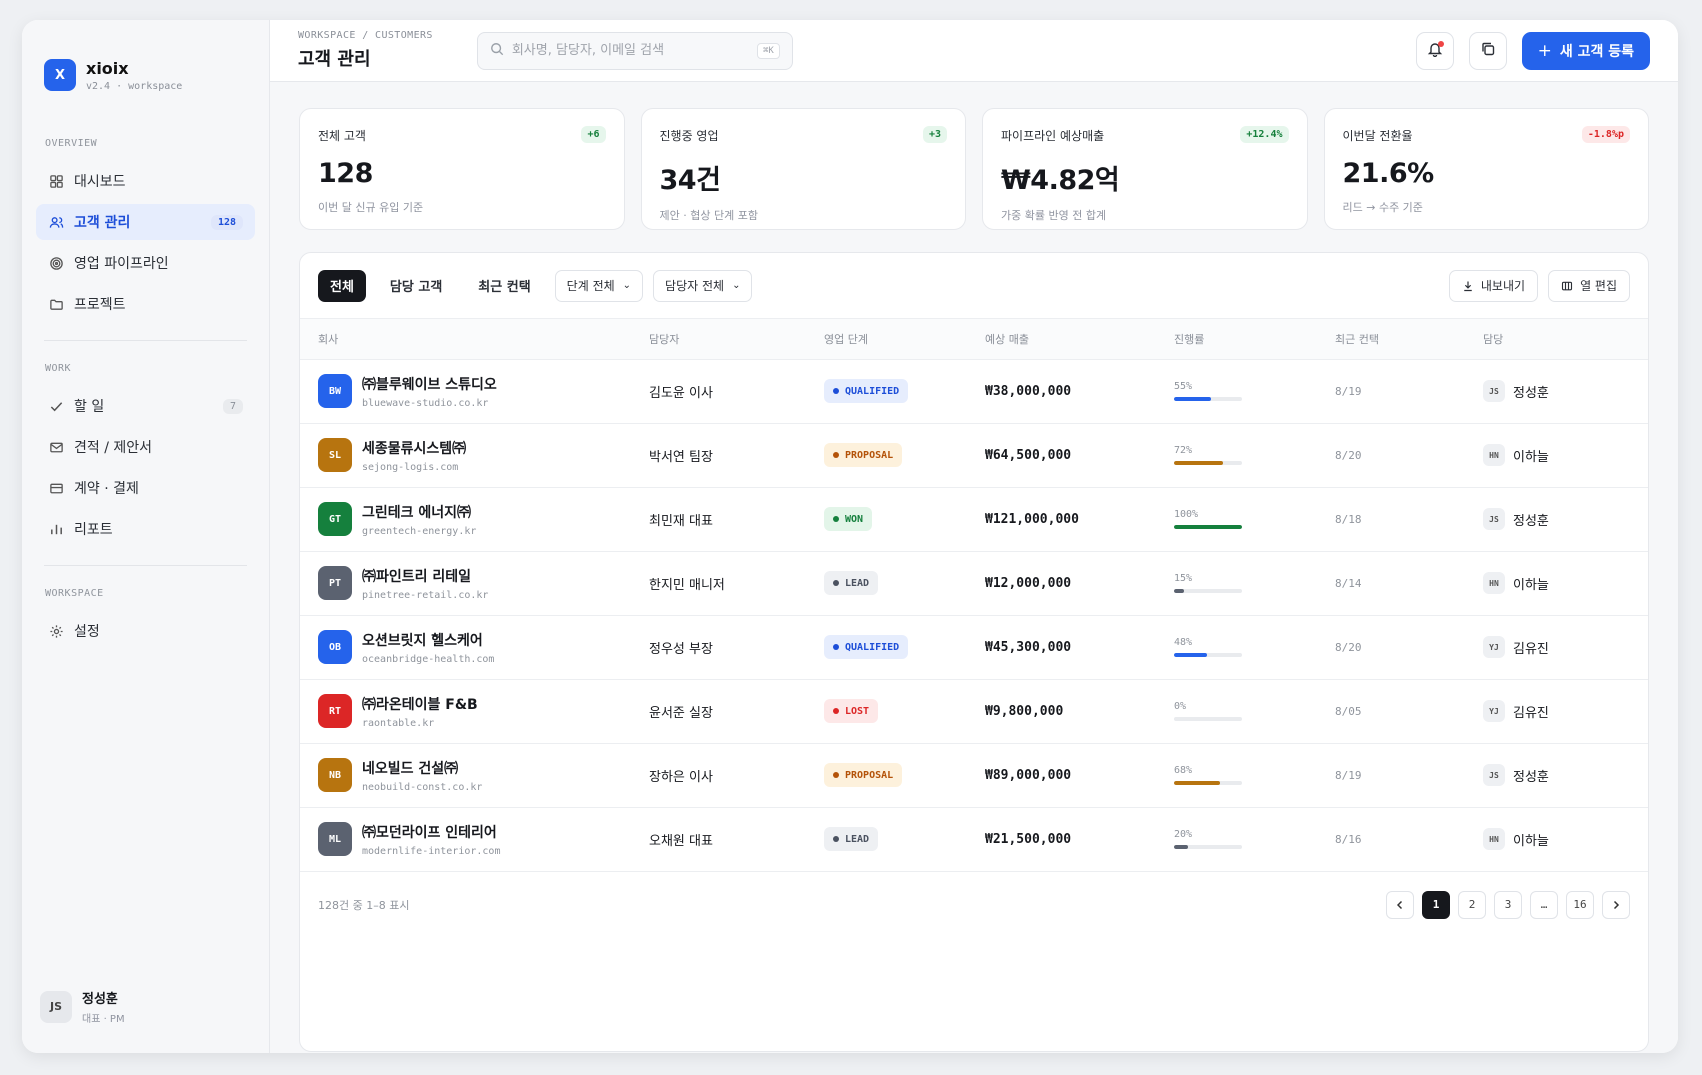  Describe the element at coordinates (342, 285) in the screenshot. I see `filter-tab: 전체` at that location.